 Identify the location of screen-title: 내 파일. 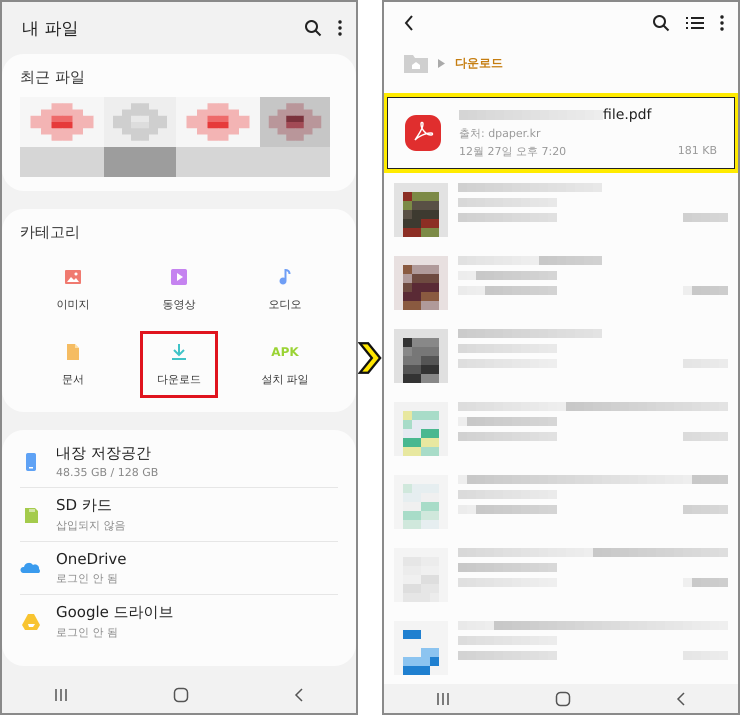
(51, 29).